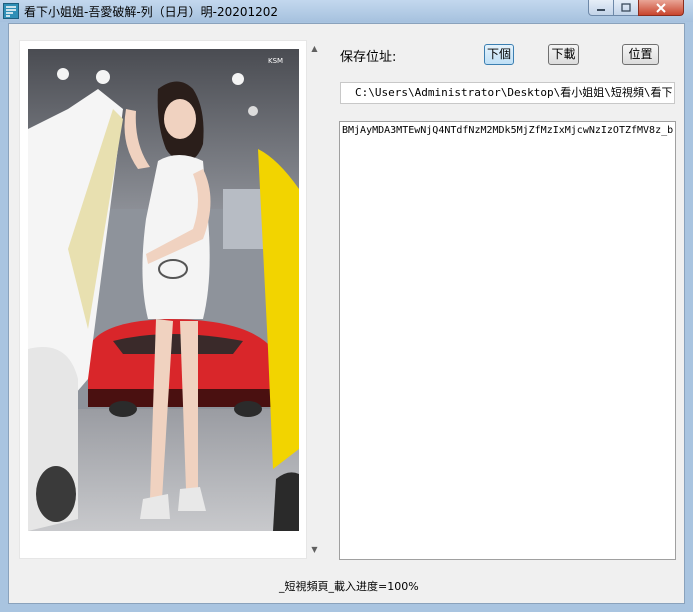 The height and width of the screenshot is (612, 693). What do you see at coordinates (314, 49) in the screenshot?
I see `scroll-up-icon: ▲` at bounding box center [314, 49].